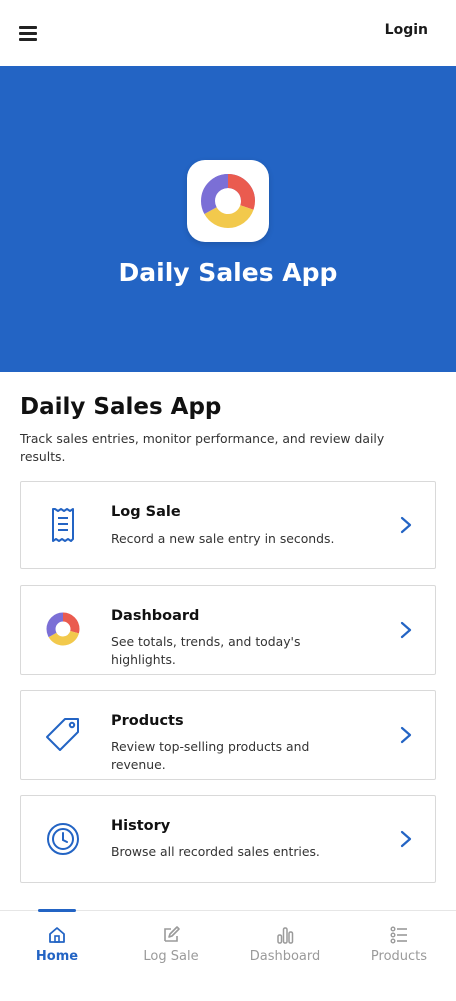 The height and width of the screenshot is (1001, 456). Describe the element at coordinates (171, 956) in the screenshot. I see `nav-label: Log Sale` at that location.